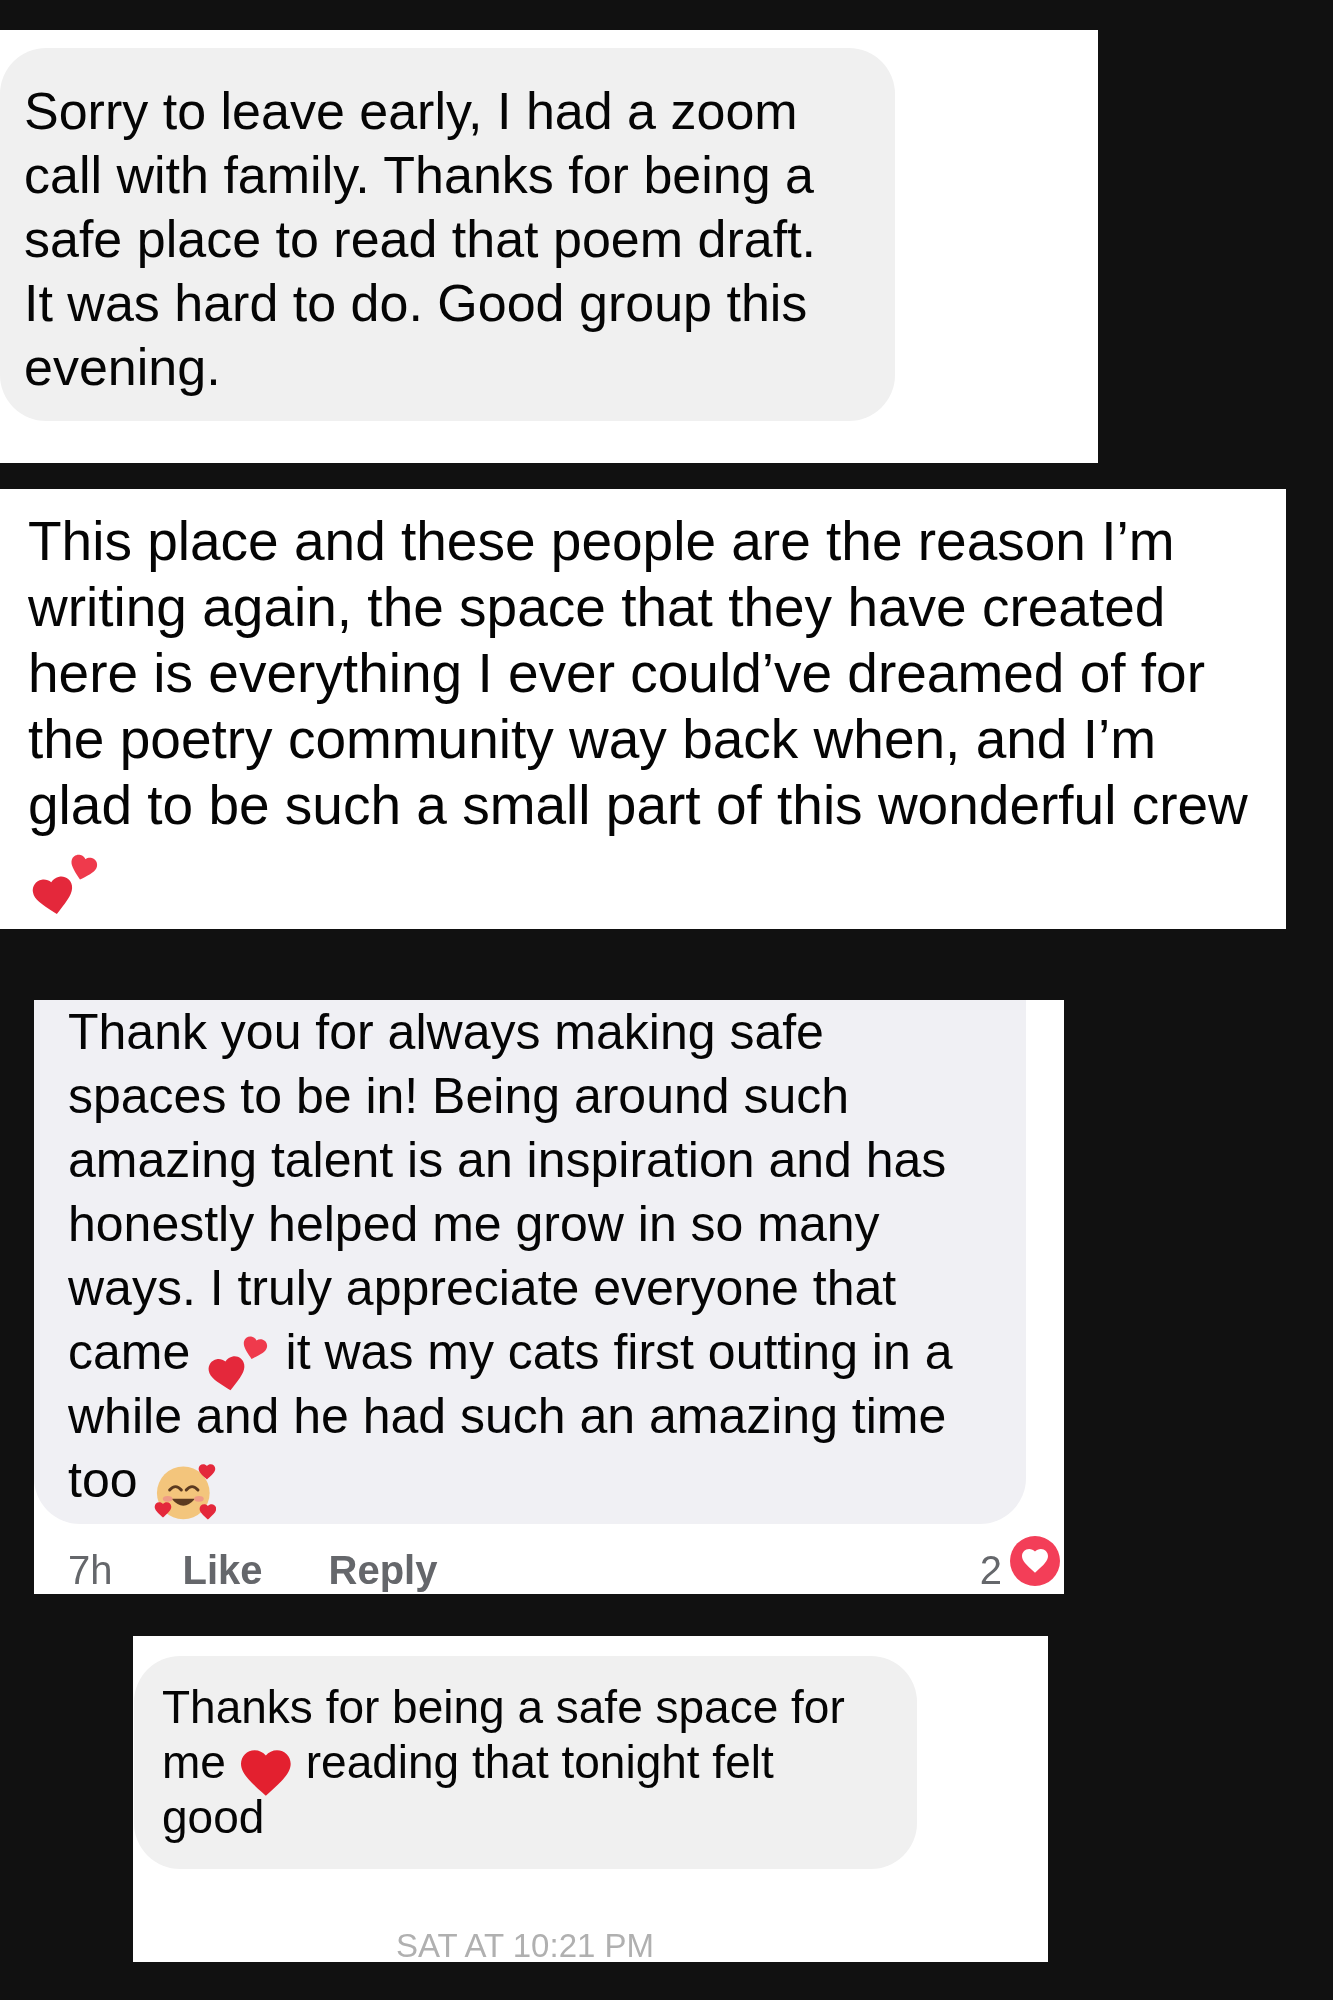  What do you see at coordinates (1035, 1561) in the screenshot?
I see `love-reaction-icon` at bounding box center [1035, 1561].